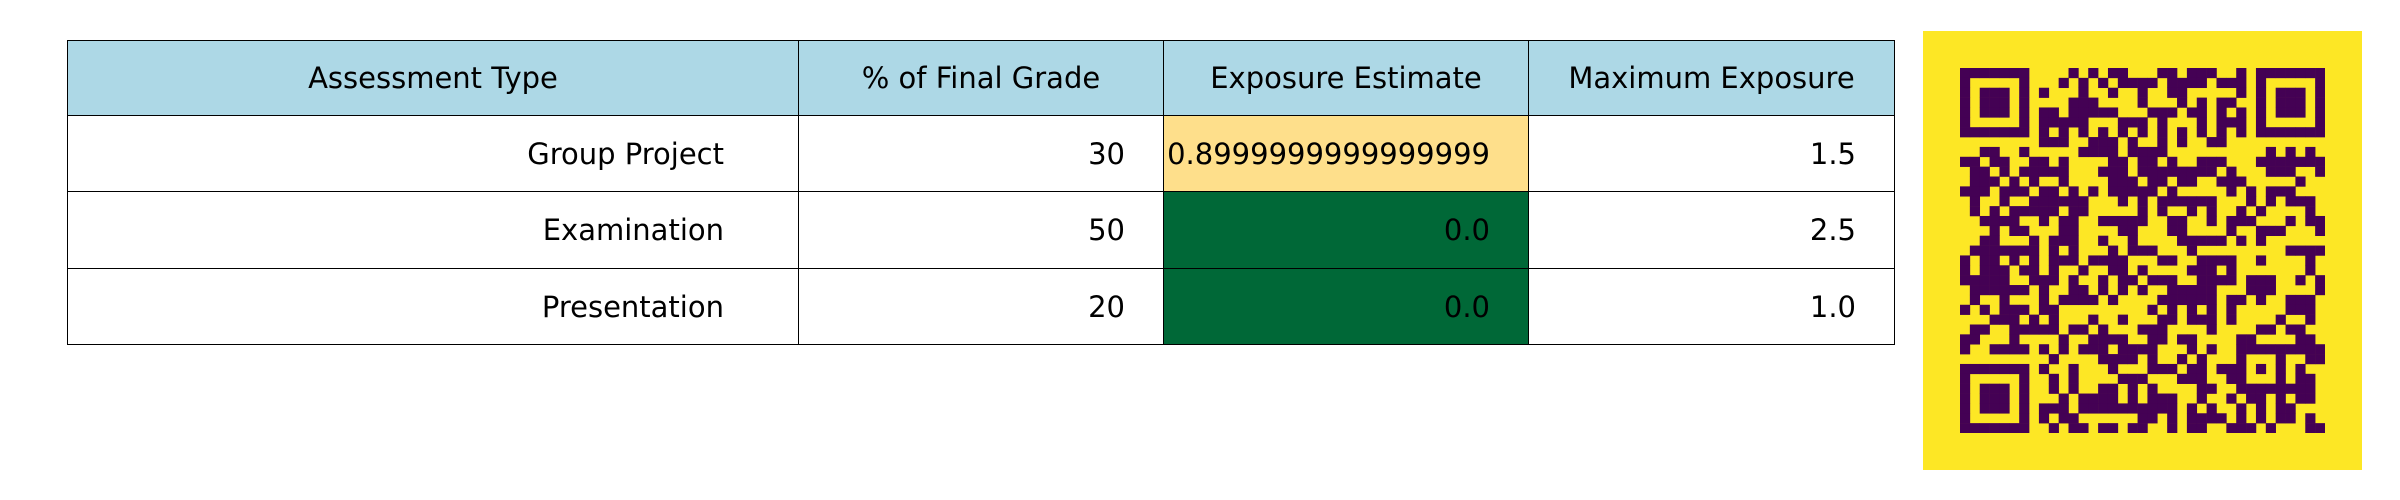 This screenshot has height=500, width=2400. I want to click on table-cell: 0.8999999999999999, so click(1346, 153).